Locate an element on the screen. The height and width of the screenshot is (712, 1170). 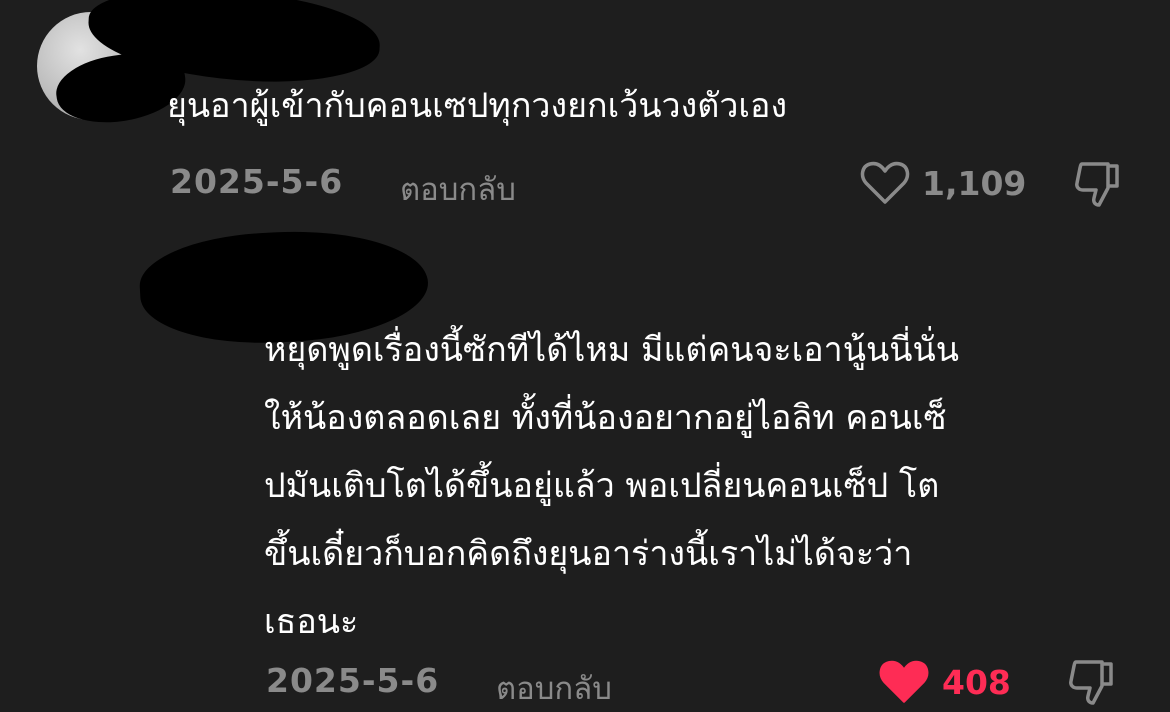
comment-text: ยุนอาผู้เข้ากับคอนเซปทุกวงยกเว้นวงตัวเอง is located at coordinates (477, 106).